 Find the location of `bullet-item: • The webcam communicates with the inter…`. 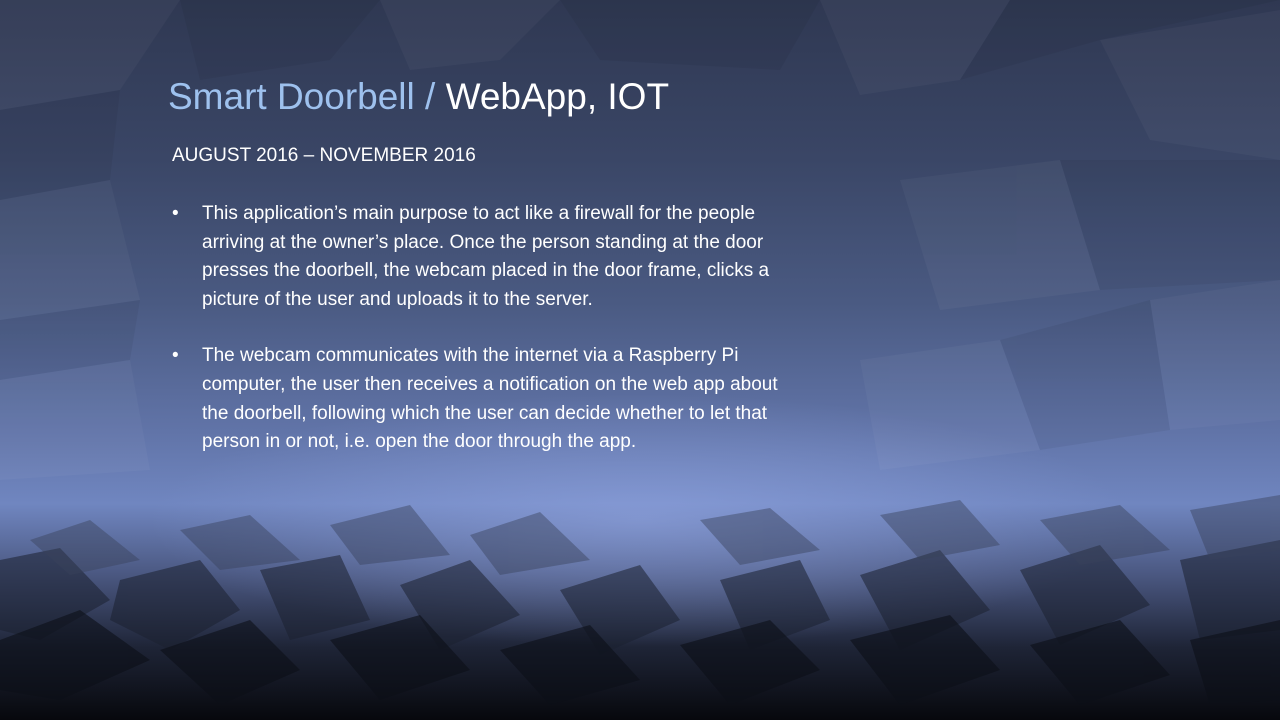

bullet-item: • The webcam communicates with the inter… is located at coordinates (482, 399).